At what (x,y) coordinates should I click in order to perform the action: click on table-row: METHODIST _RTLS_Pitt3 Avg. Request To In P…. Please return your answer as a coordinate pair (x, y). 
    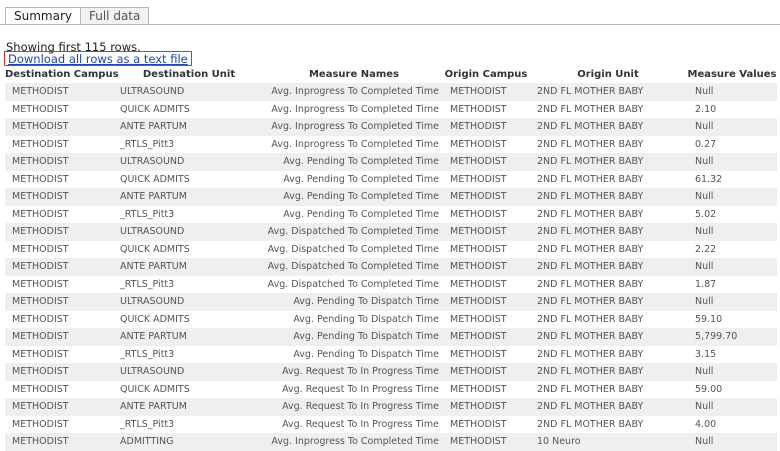
    Looking at the image, I should click on (391, 425).